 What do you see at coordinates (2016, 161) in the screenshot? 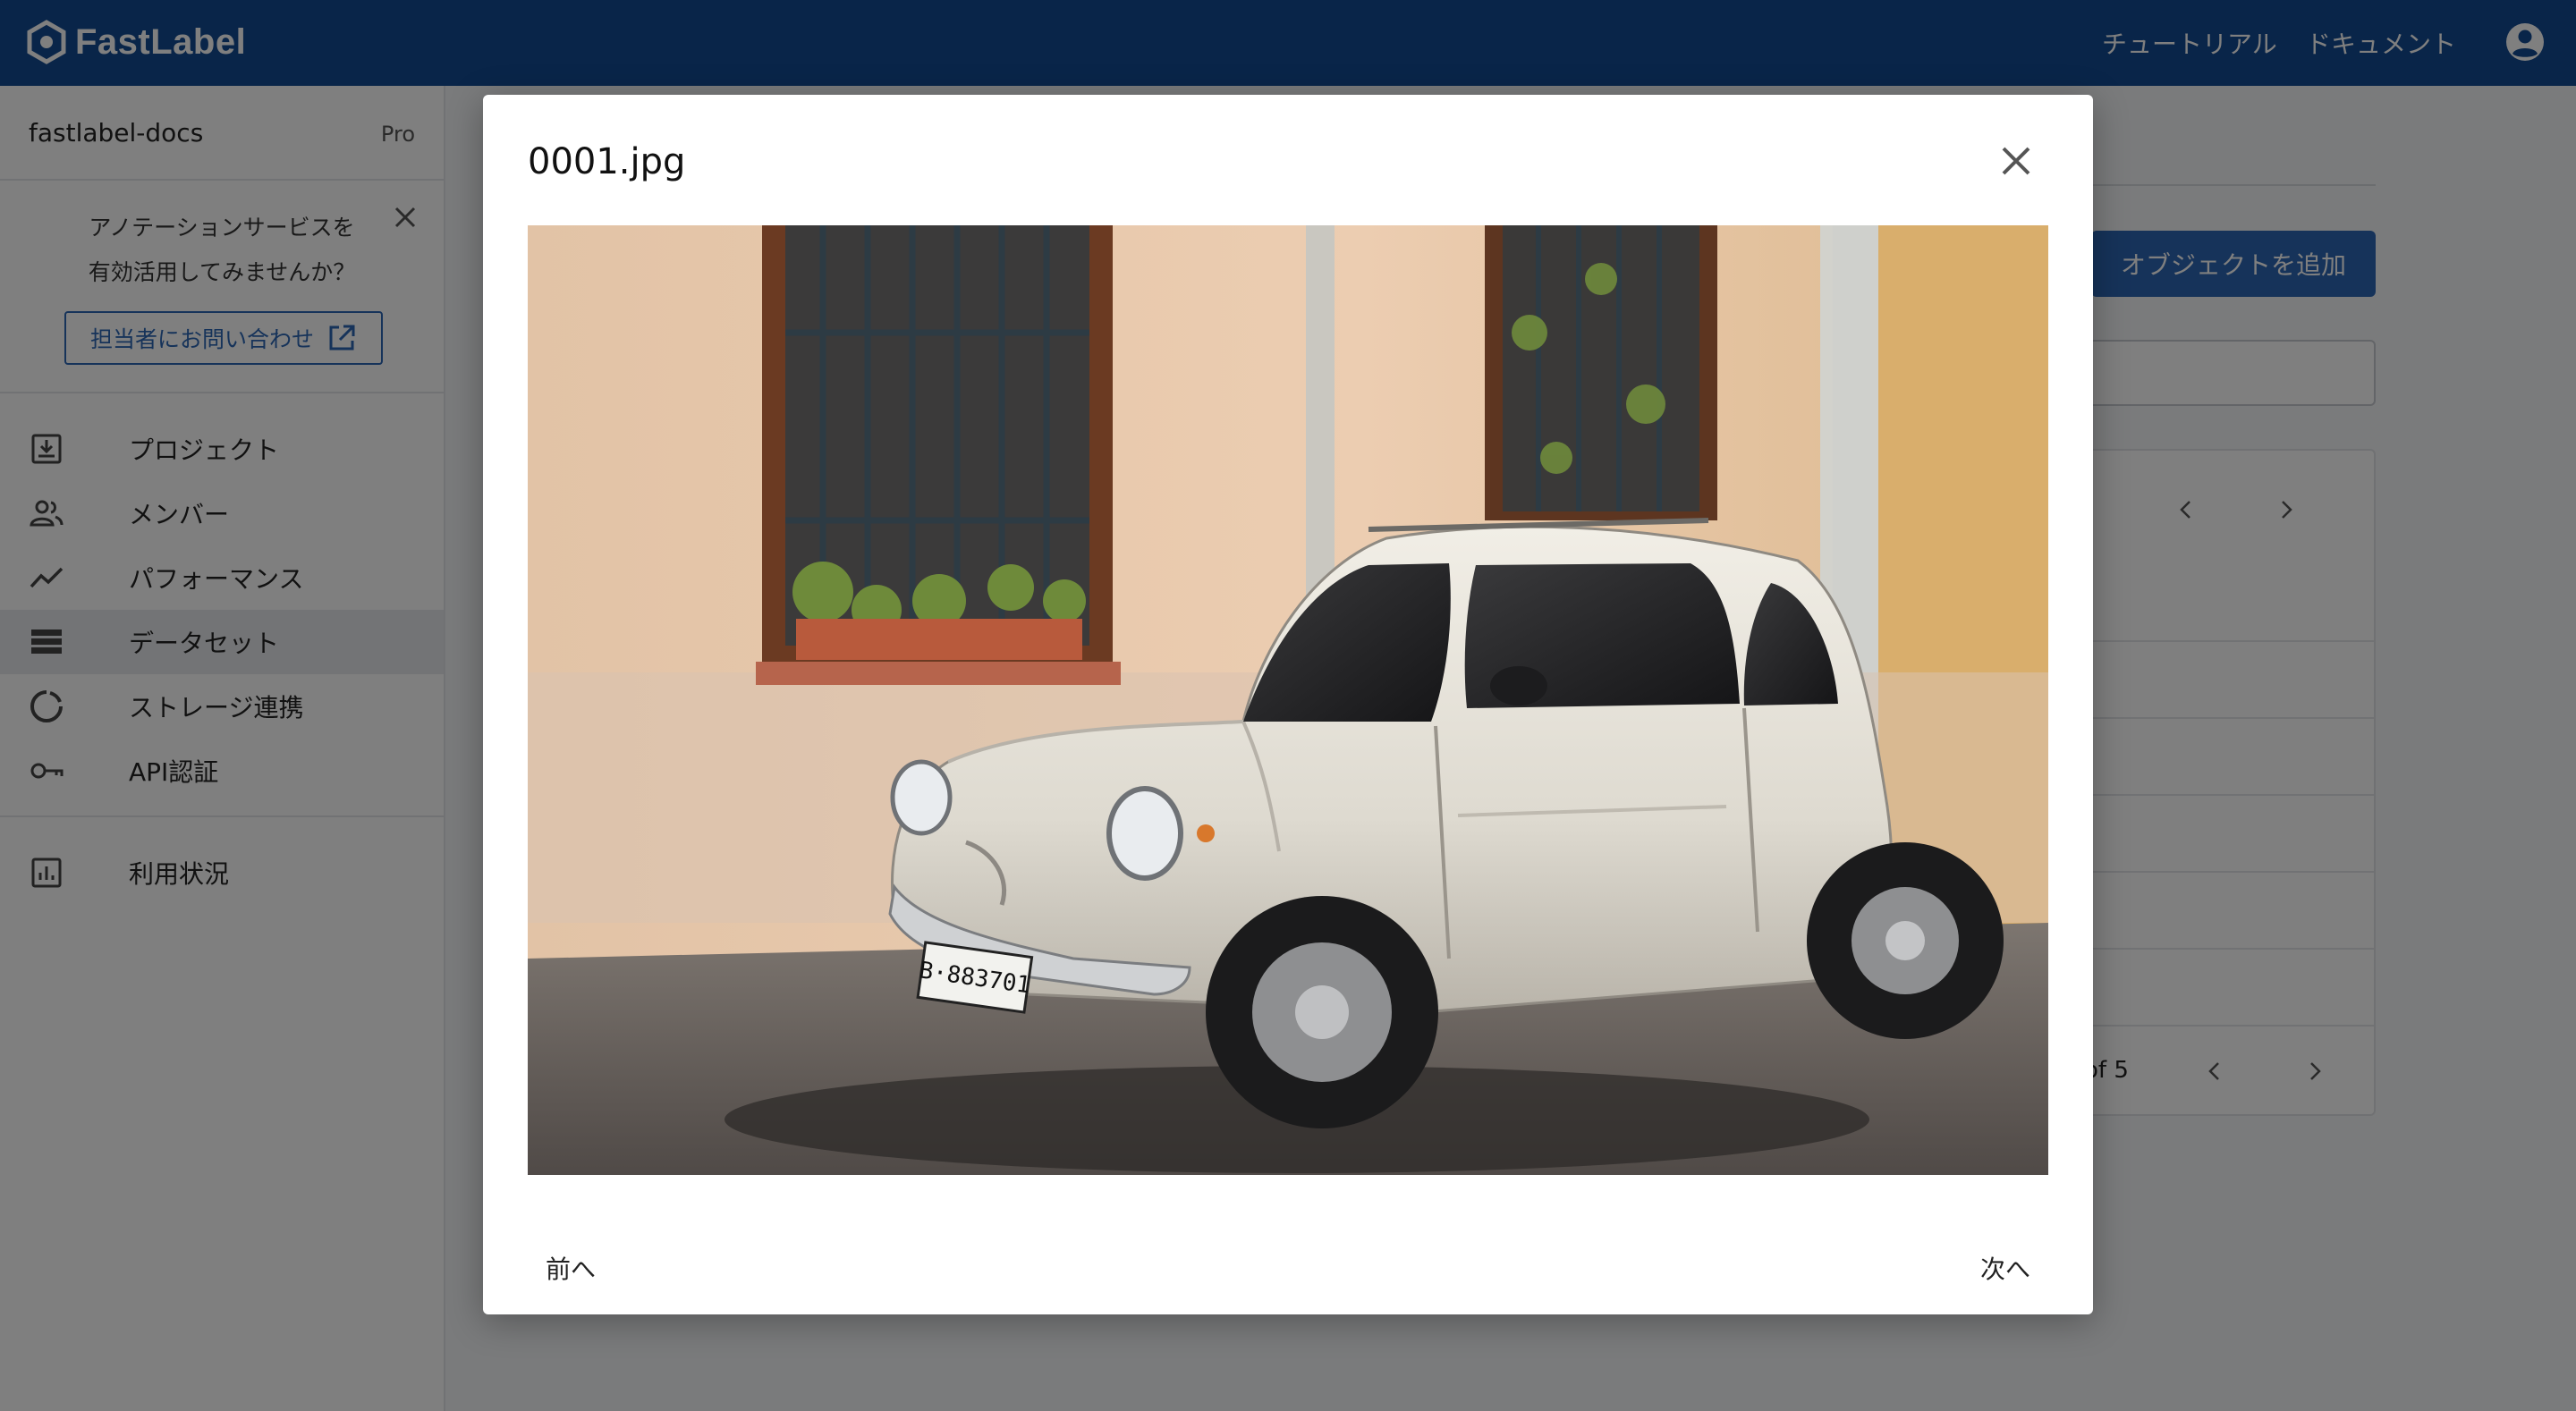
I see `close-icon` at bounding box center [2016, 161].